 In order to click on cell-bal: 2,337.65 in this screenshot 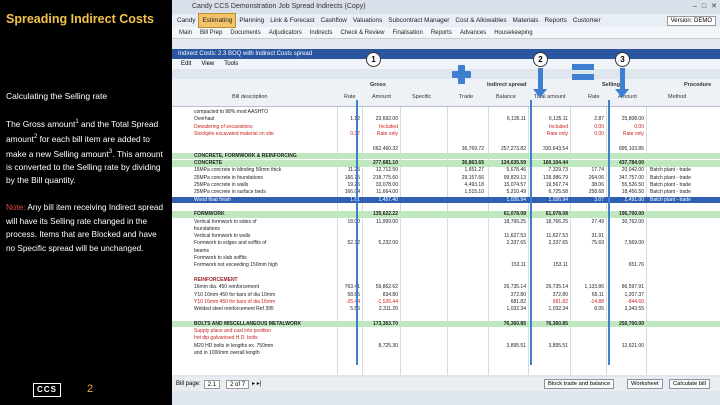, I will do `click(516, 243)`.